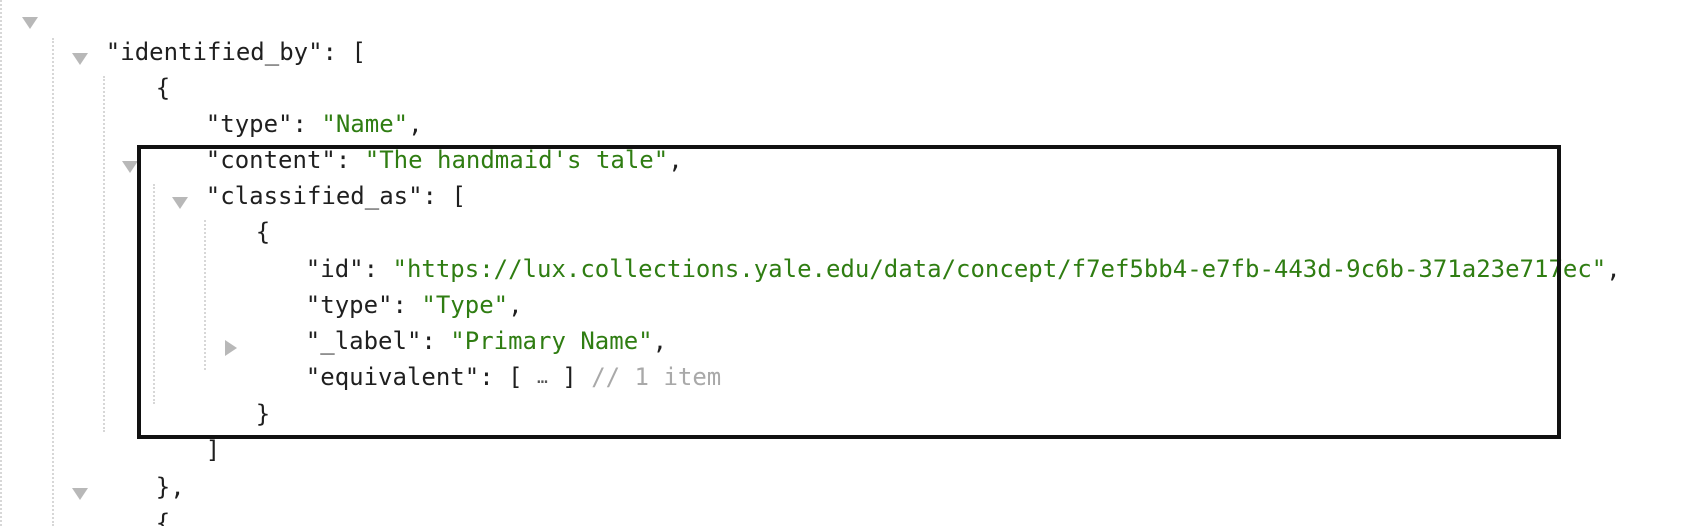  Describe the element at coordinates (415, 144) in the screenshot. I see `json-line-content: "content": "The handmaid's tale",` at that location.